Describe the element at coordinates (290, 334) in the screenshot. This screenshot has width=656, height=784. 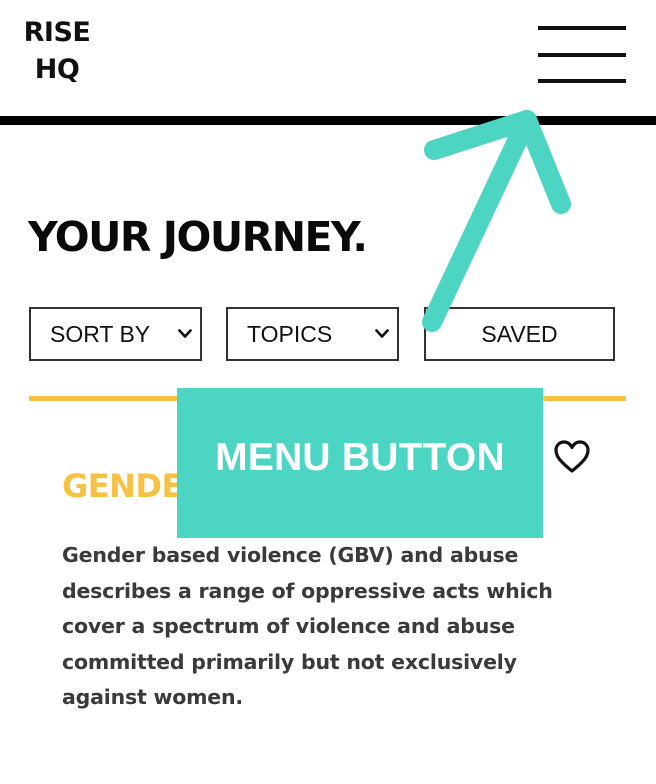
I see `topics-label: TOPICS` at that location.